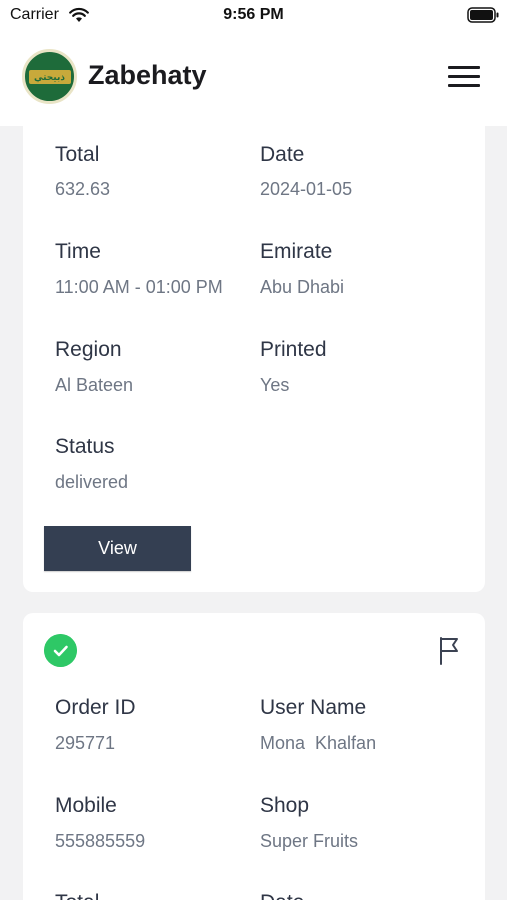 This screenshot has width=507, height=900. I want to click on status-bar: Carrier 9:56 PM, so click(253, 16).